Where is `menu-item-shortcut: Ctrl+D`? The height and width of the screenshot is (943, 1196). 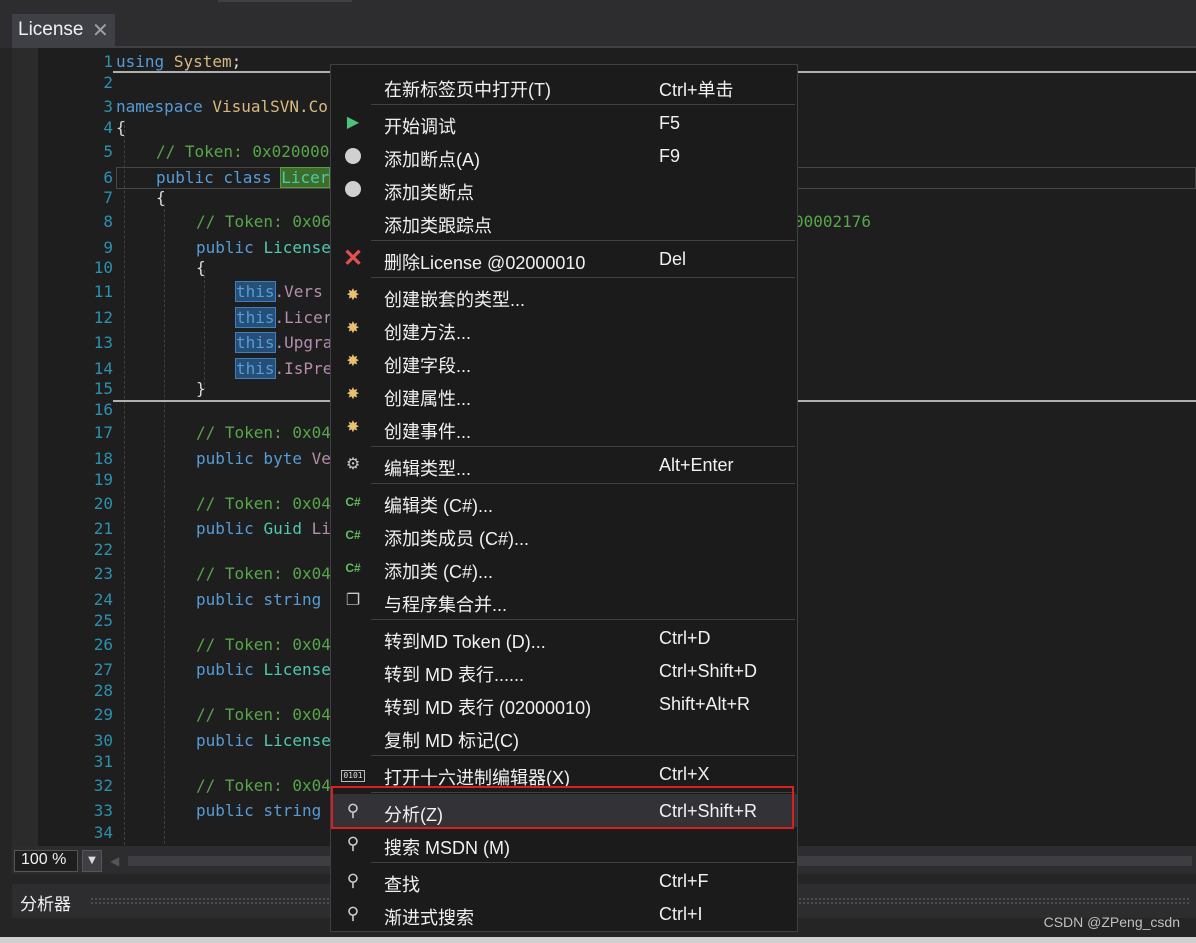
menu-item-shortcut: Ctrl+D is located at coordinates (685, 638).